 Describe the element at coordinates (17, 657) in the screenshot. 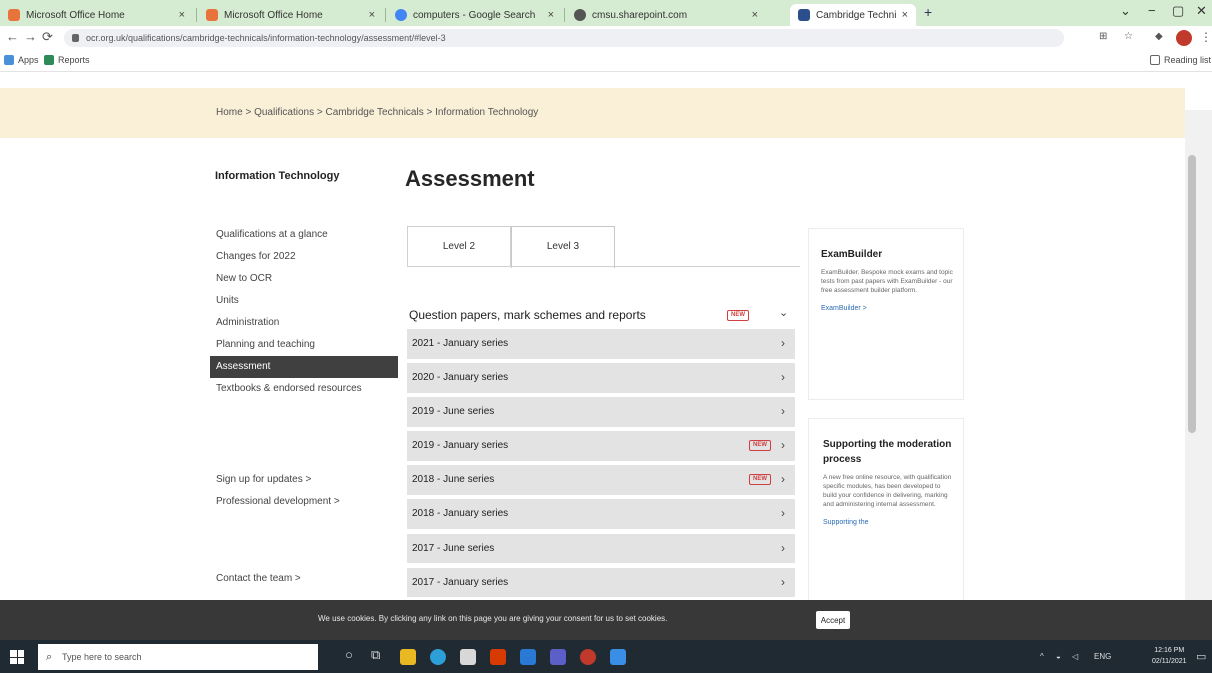

I see `windows-start-icon` at that location.